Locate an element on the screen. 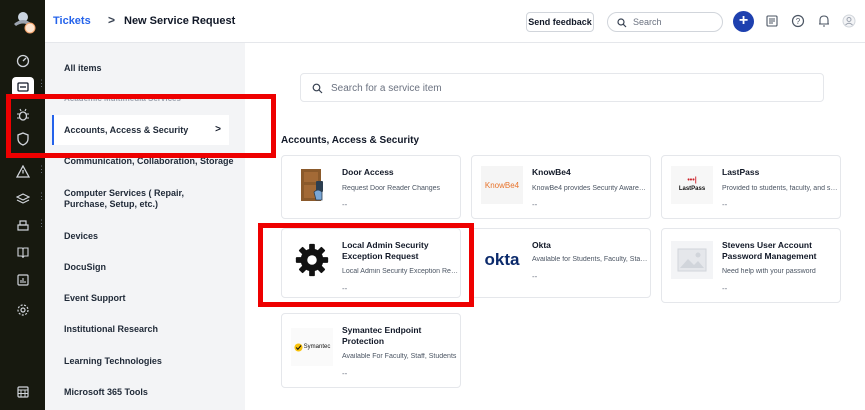  alert-icon is located at coordinates (23, 172).